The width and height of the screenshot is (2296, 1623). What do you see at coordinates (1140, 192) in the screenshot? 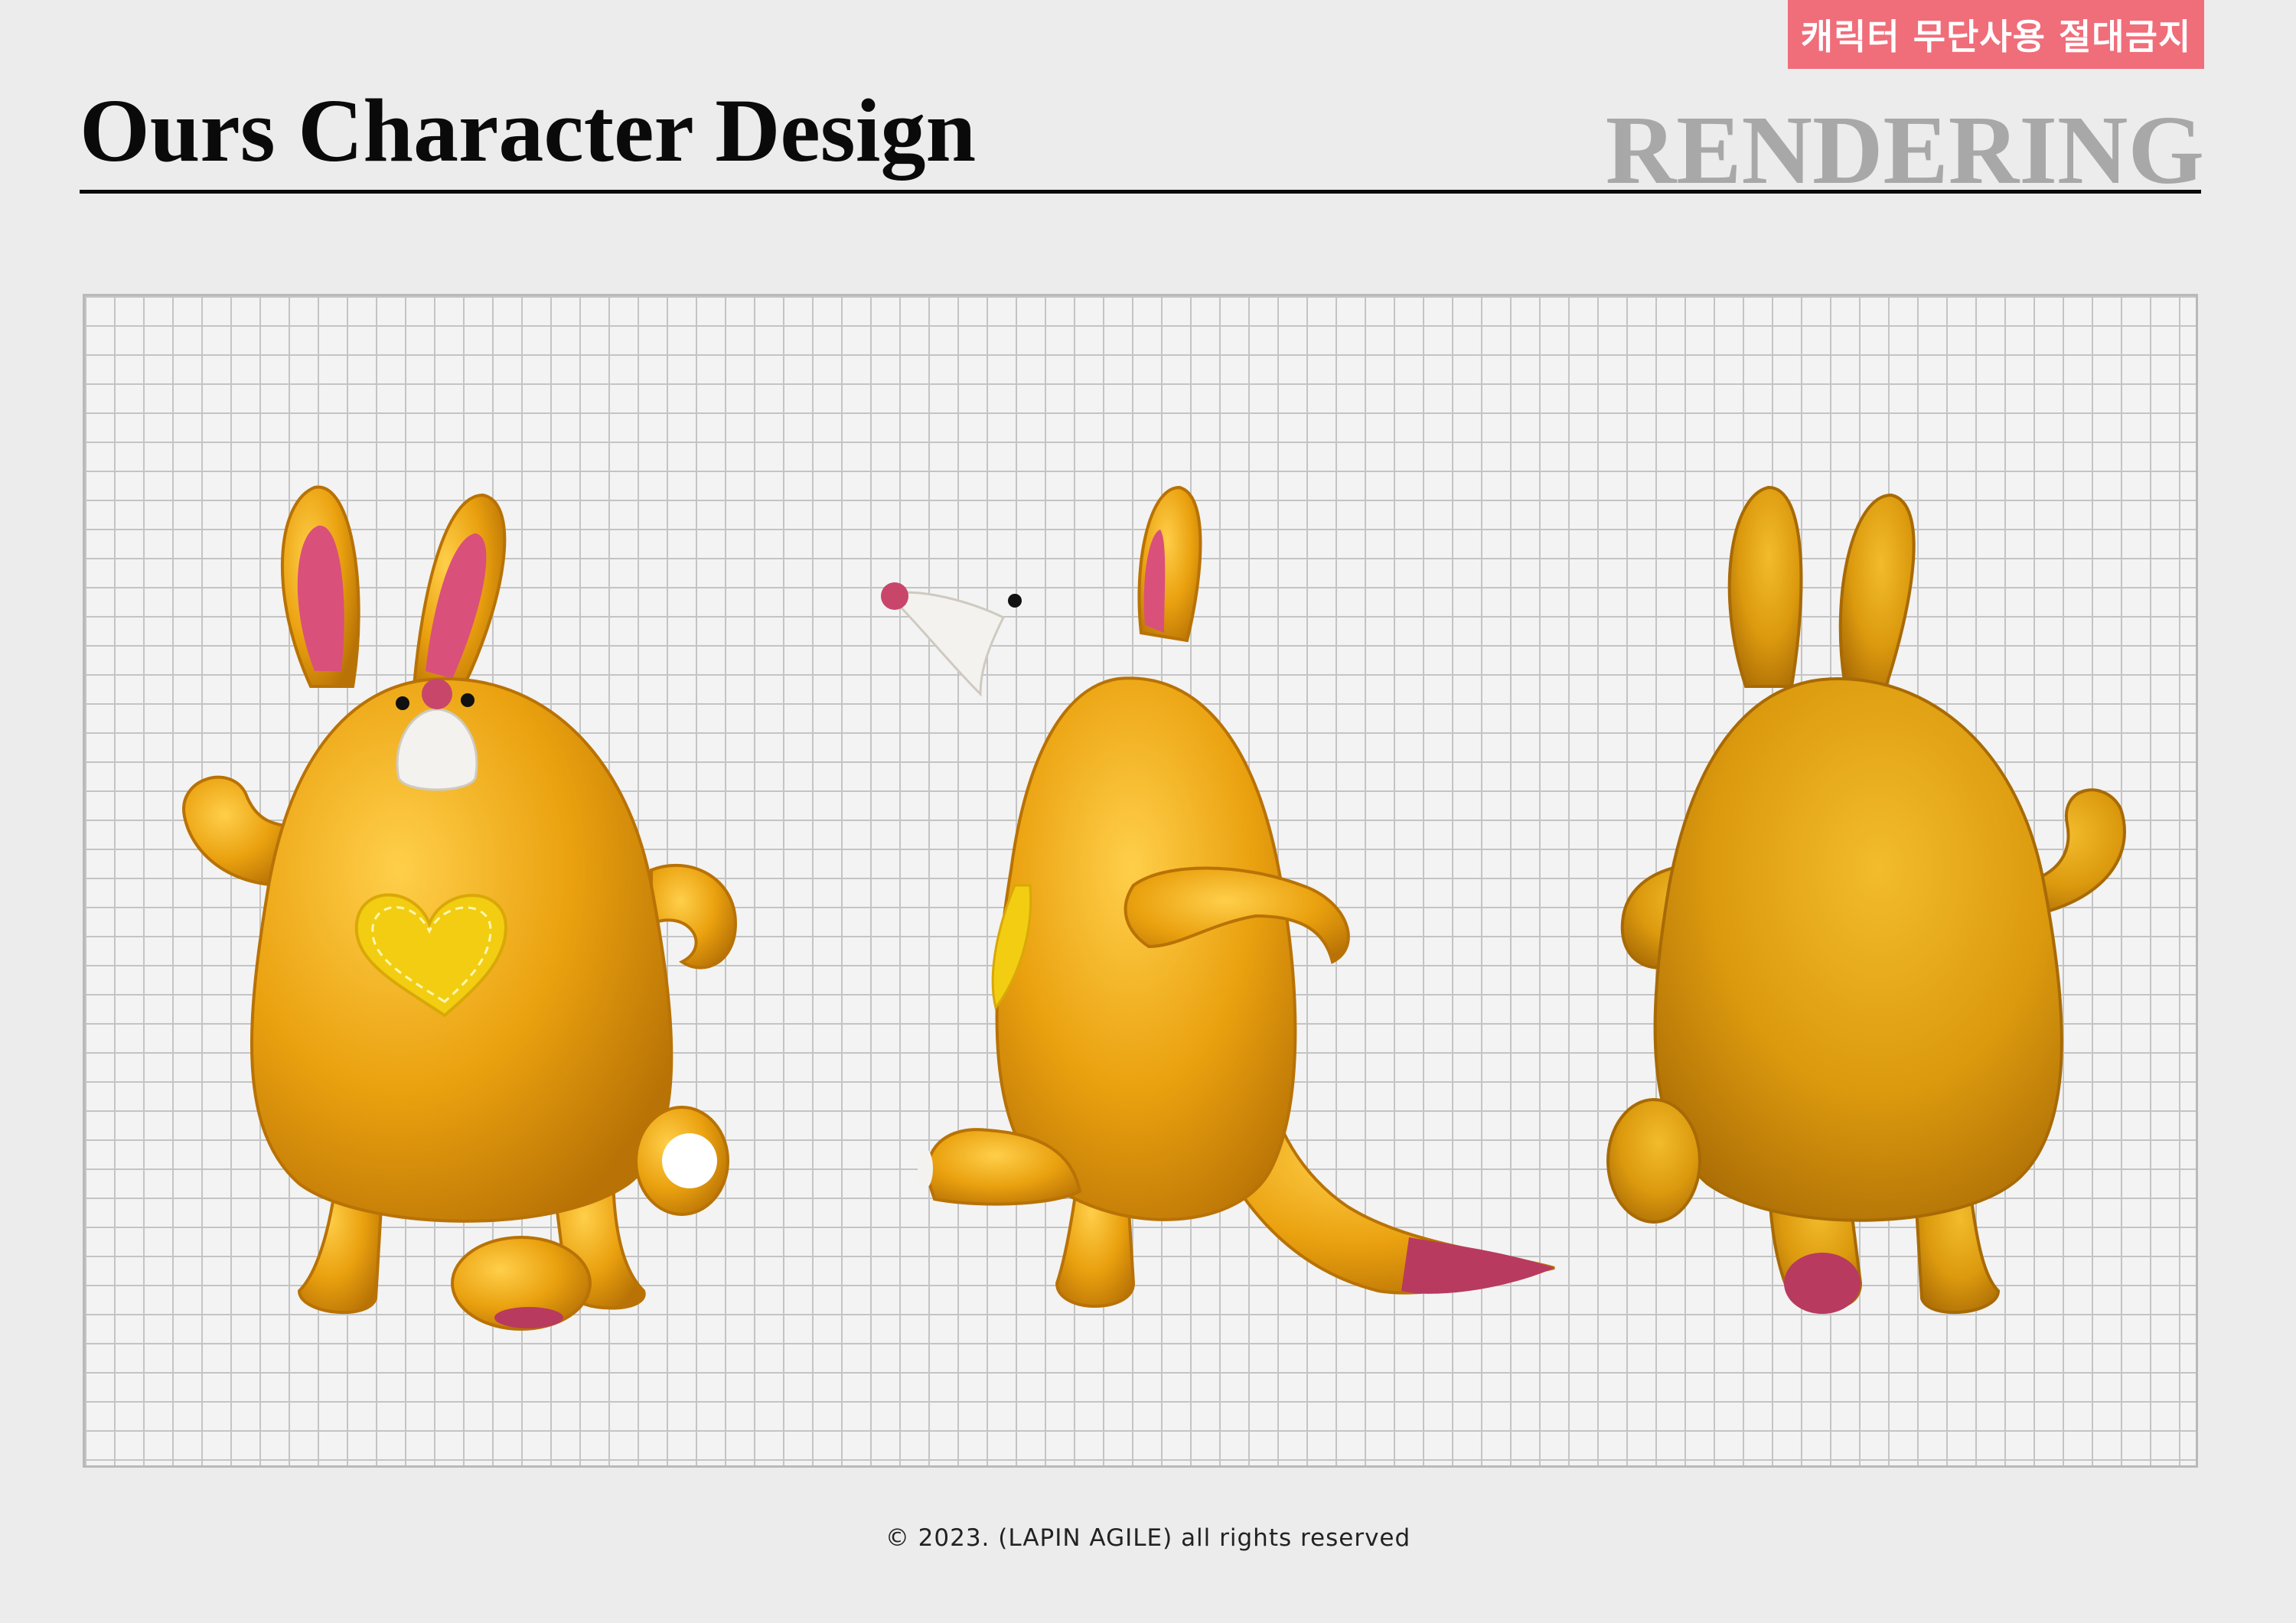
I see `title-underline` at bounding box center [1140, 192].